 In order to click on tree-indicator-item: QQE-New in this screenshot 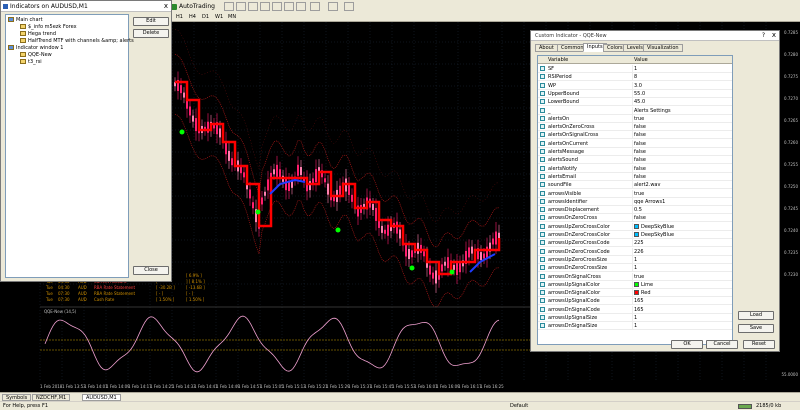, I will do `click(40, 55)`.